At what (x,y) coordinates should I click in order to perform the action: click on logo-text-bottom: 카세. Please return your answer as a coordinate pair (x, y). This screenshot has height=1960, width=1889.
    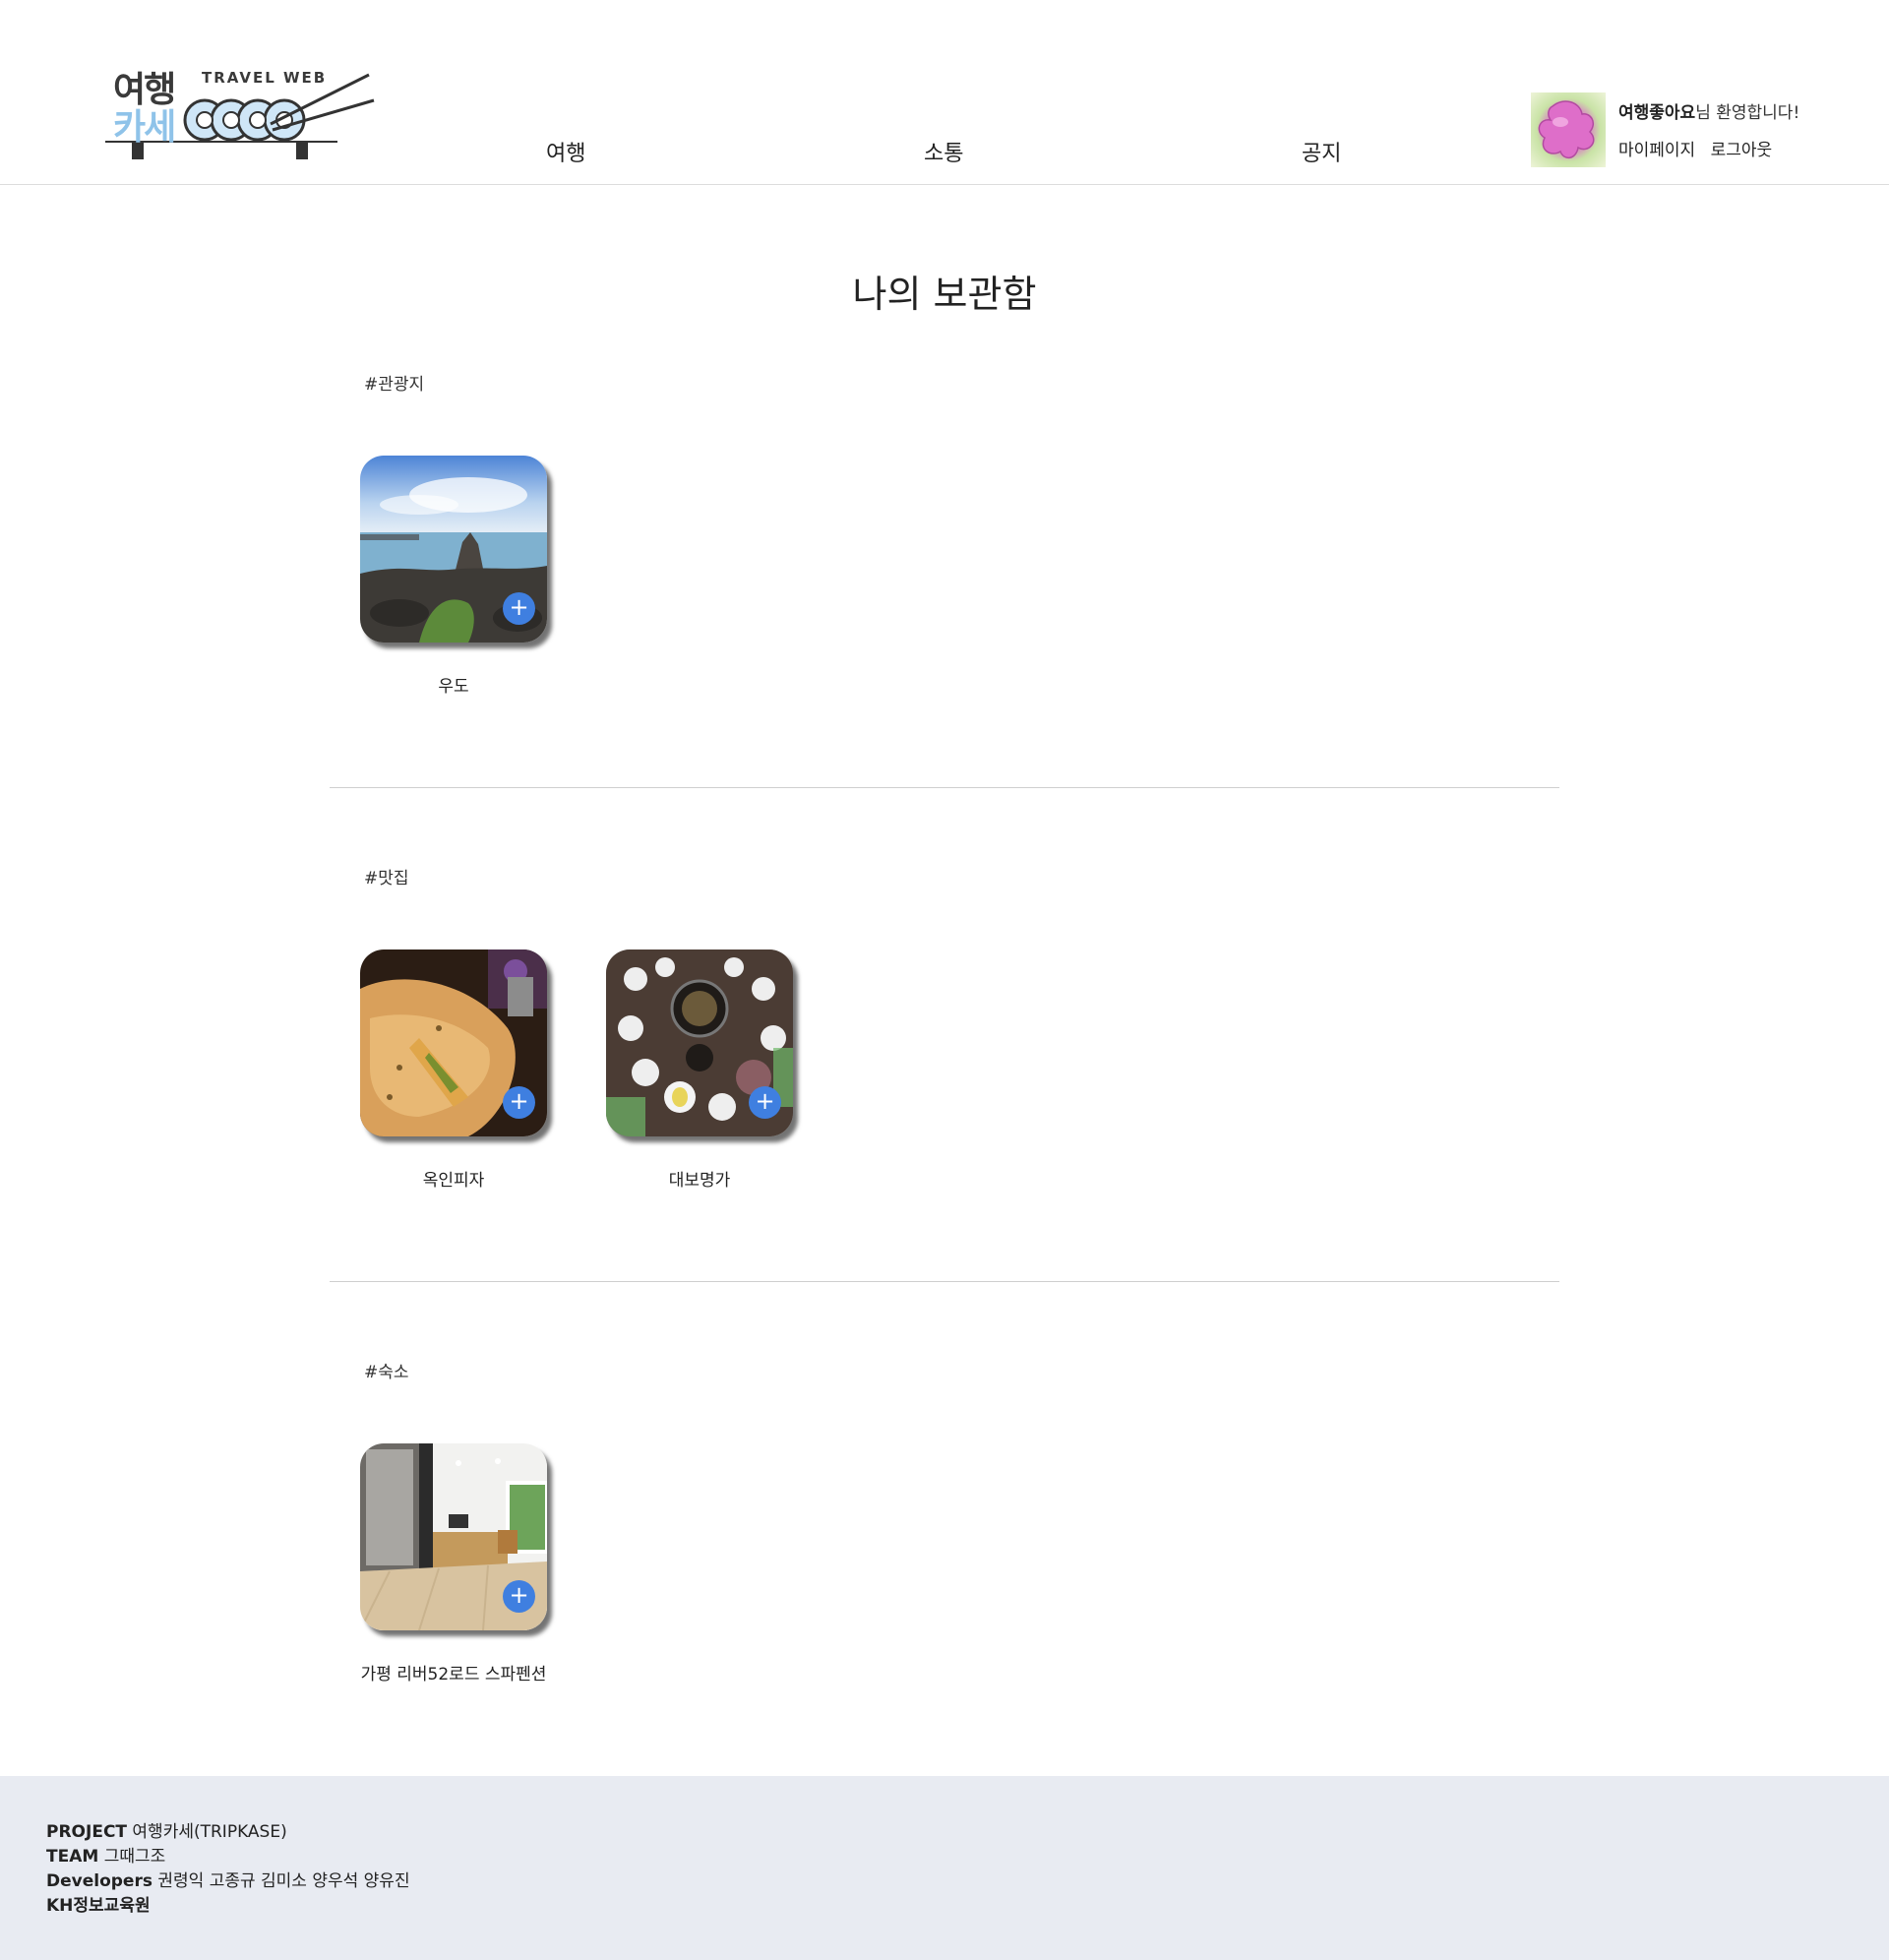
    Looking at the image, I should click on (145, 128).